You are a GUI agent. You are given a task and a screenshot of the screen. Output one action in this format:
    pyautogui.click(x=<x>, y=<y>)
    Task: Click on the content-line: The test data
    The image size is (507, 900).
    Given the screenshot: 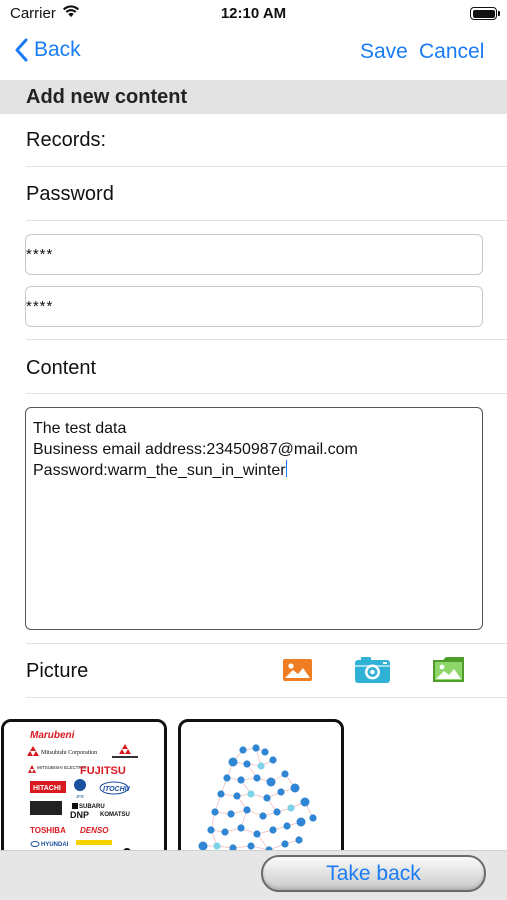 What is the action you would take?
    pyautogui.click(x=80, y=428)
    